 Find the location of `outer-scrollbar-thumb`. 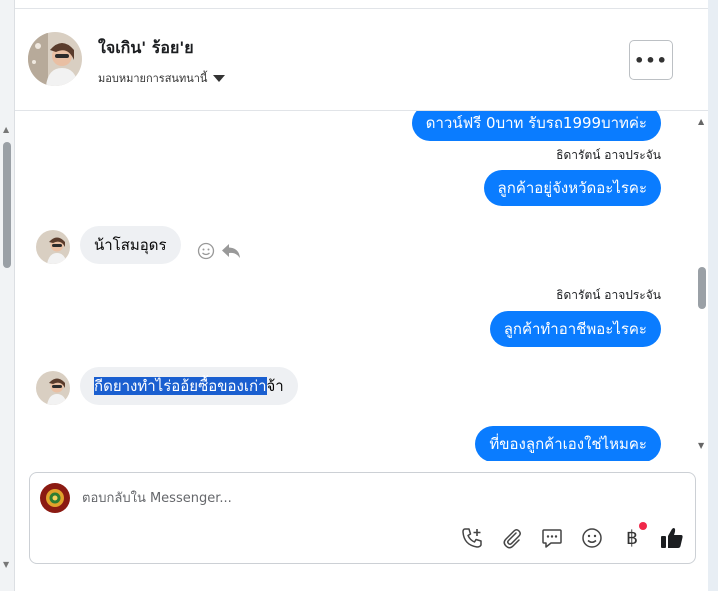

outer-scrollbar-thumb is located at coordinates (7, 205).